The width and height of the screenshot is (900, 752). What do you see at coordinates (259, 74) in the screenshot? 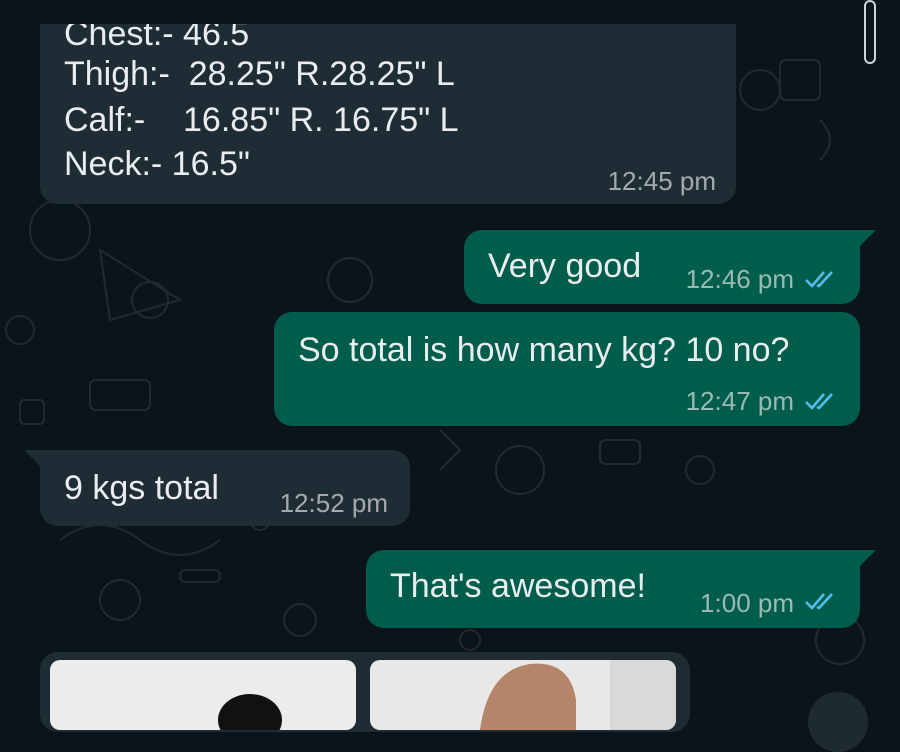
I see `message-line-thigh: Thigh:- 28.25" R.28.25" L` at bounding box center [259, 74].